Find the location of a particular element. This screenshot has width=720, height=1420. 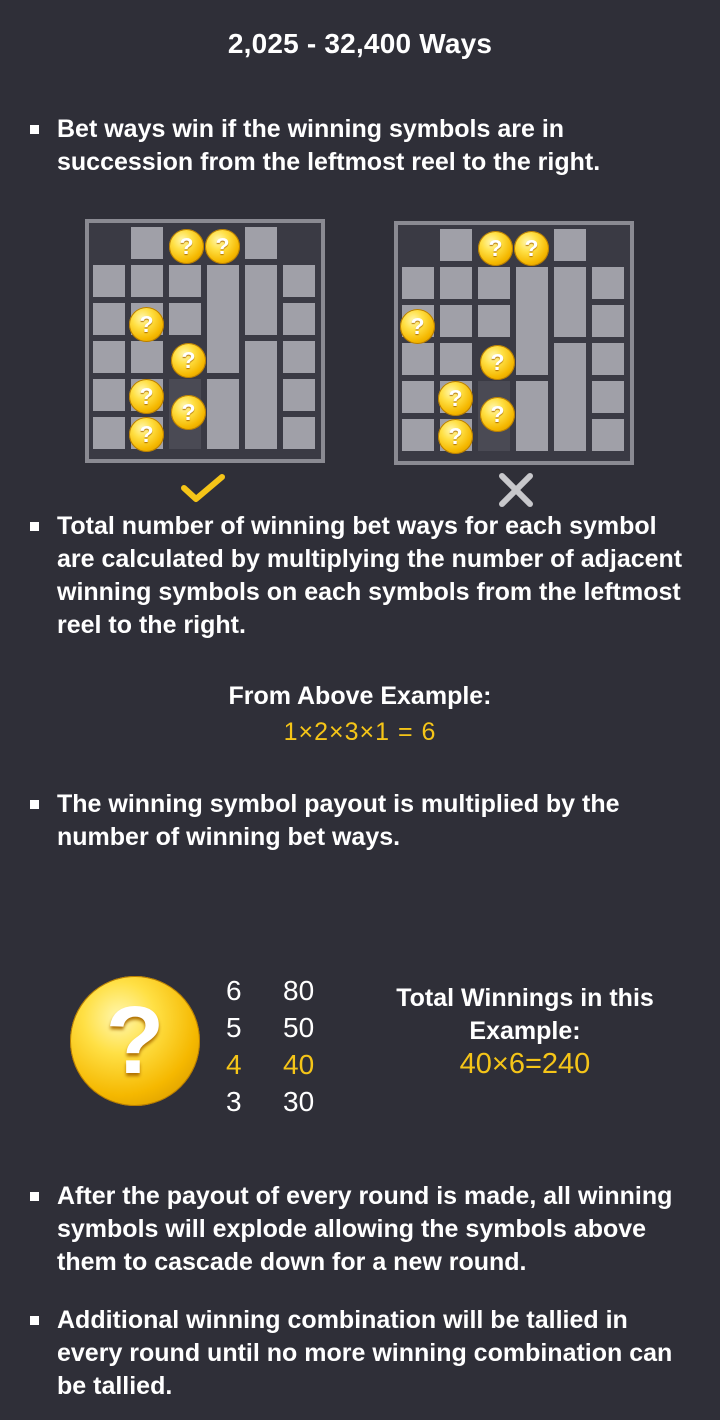

invalid-example-grid: ??????? is located at coordinates (514, 343).